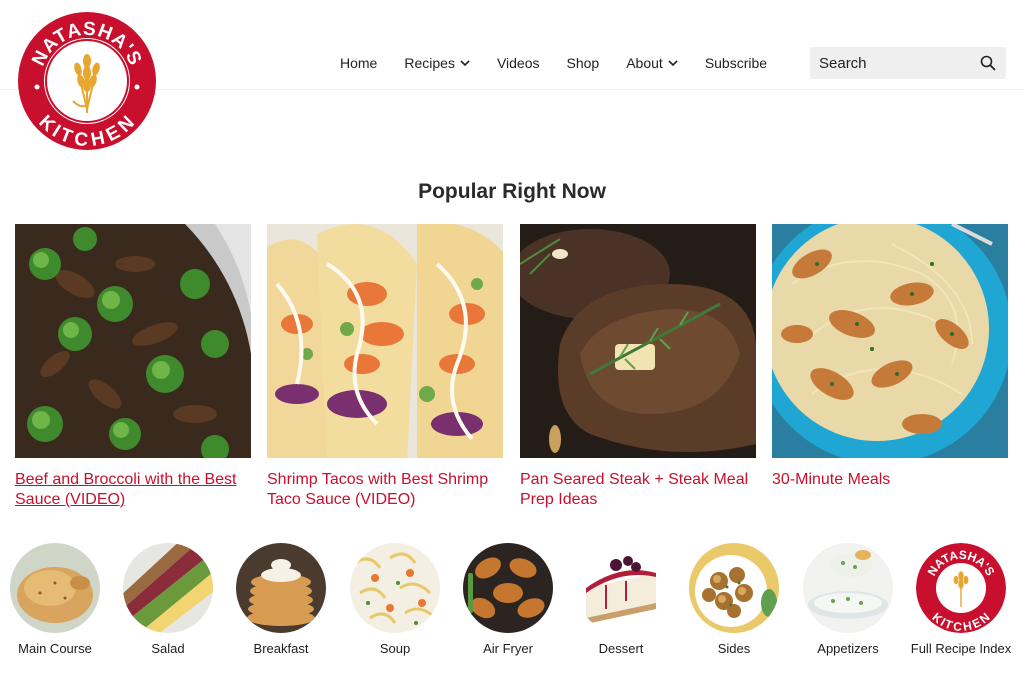  Describe the element at coordinates (395, 648) in the screenshot. I see `category-label: Soup` at that location.